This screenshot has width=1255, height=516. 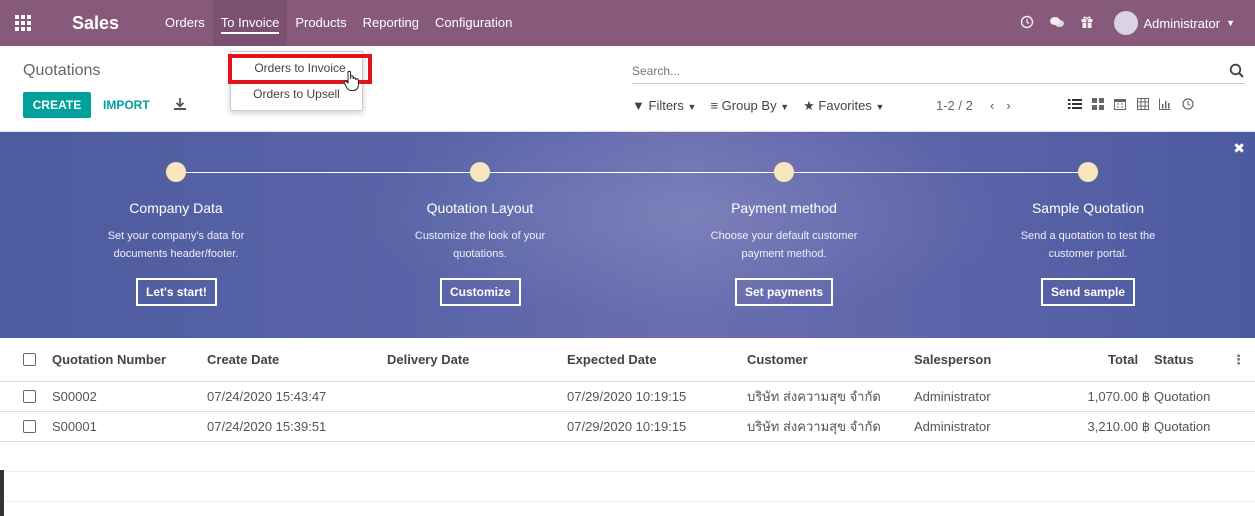 What do you see at coordinates (185, 23) in the screenshot?
I see `menu-orders: Orders` at bounding box center [185, 23].